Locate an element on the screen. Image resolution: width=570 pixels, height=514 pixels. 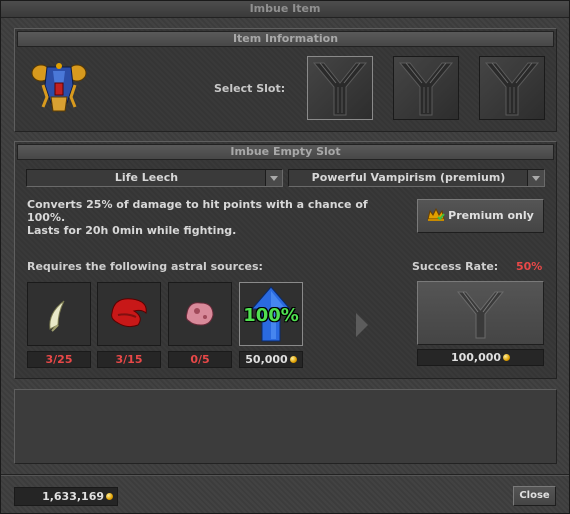
empty-info-panel is located at coordinates (285, 426).